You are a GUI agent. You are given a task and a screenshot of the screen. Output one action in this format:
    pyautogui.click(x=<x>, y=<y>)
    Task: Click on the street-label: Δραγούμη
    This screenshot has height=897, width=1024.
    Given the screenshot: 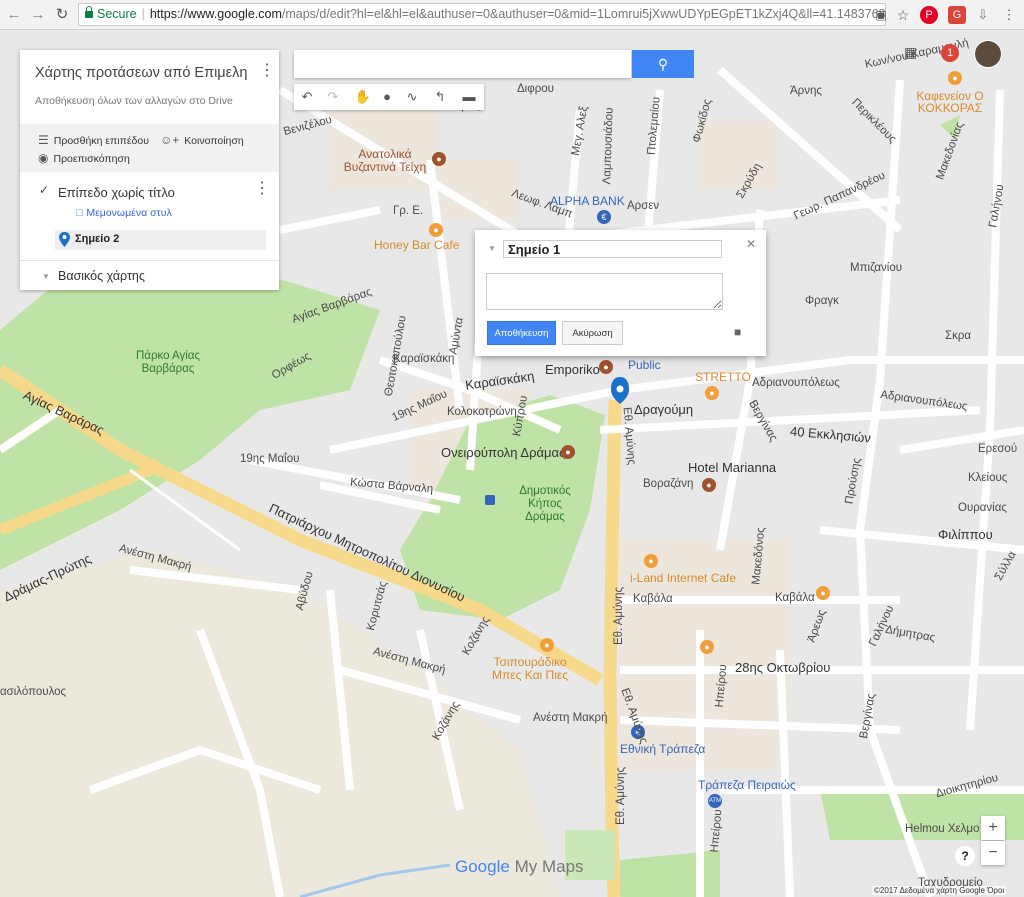 What is the action you would take?
    pyautogui.click(x=664, y=409)
    